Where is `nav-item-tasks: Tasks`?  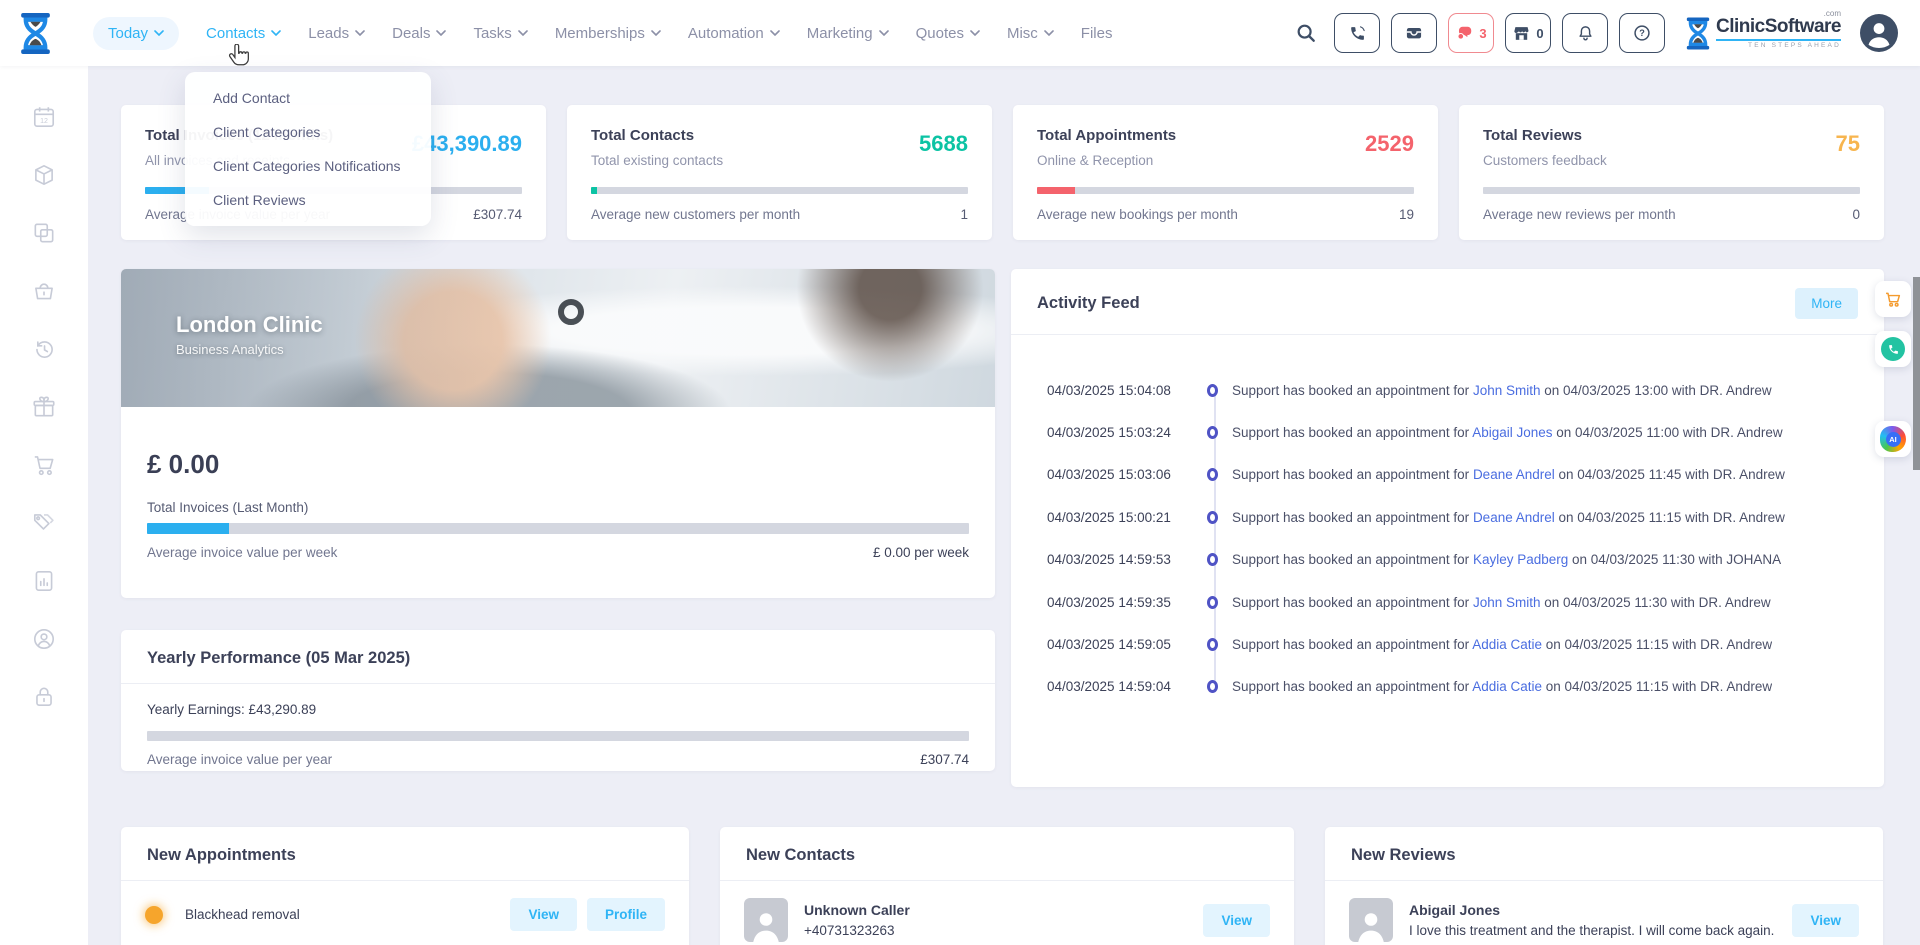 nav-item-tasks: Tasks is located at coordinates (500, 33).